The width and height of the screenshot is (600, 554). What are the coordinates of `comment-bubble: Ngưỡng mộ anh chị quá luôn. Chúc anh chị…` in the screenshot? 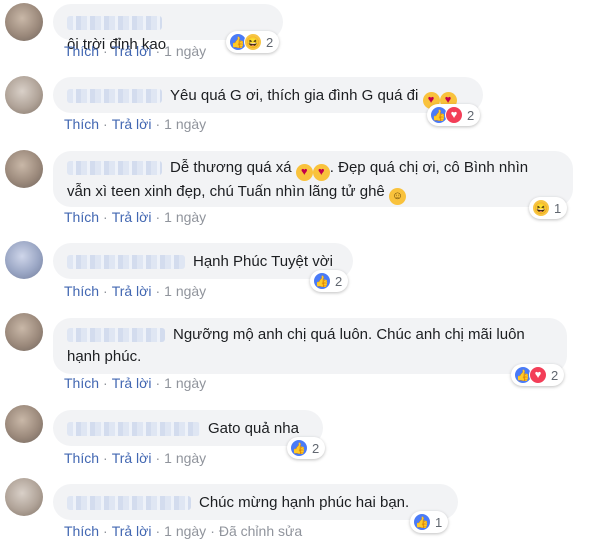 It's located at (310, 346).